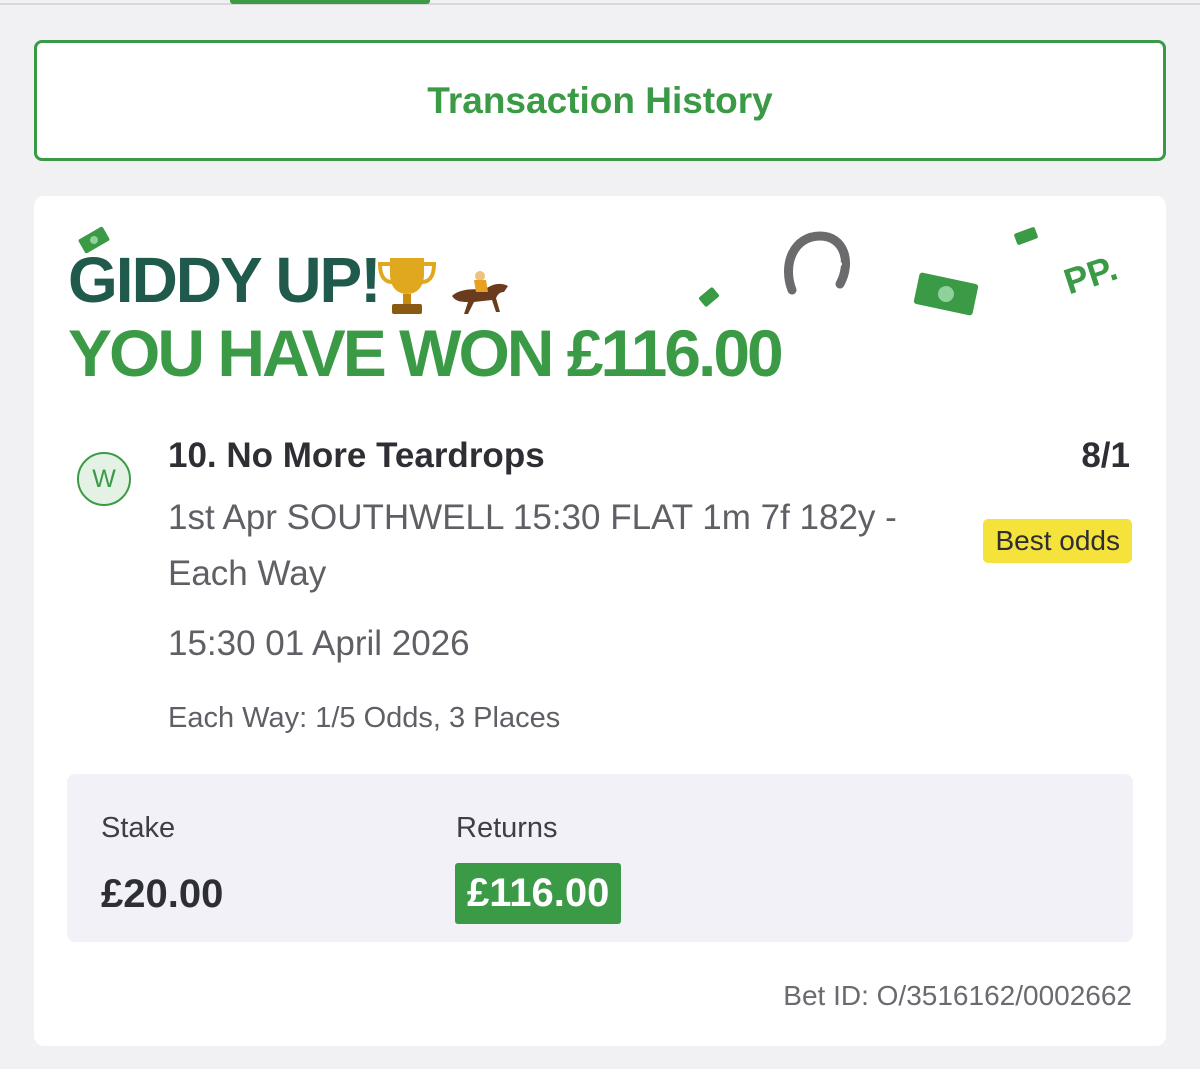 This screenshot has height=1069, width=1200. What do you see at coordinates (1105, 455) in the screenshot?
I see `selection-odds: 8/1` at bounding box center [1105, 455].